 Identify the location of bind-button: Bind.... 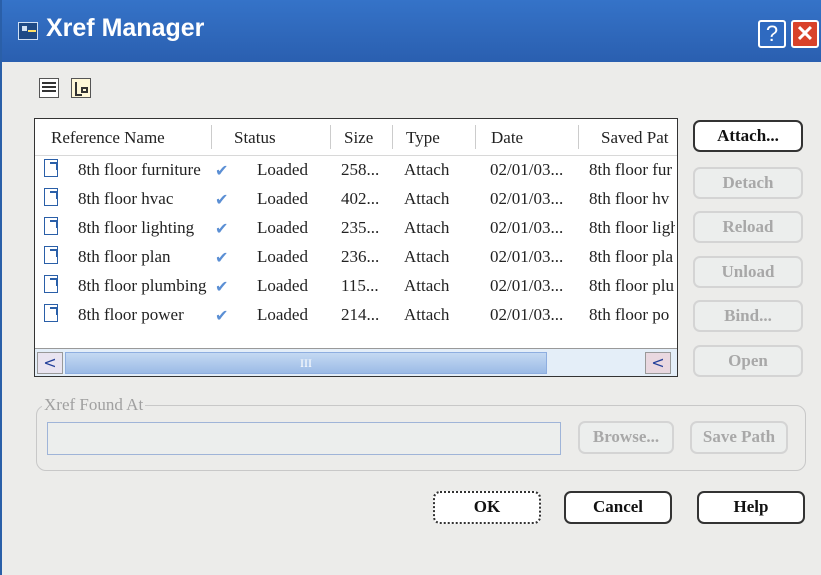
(748, 316).